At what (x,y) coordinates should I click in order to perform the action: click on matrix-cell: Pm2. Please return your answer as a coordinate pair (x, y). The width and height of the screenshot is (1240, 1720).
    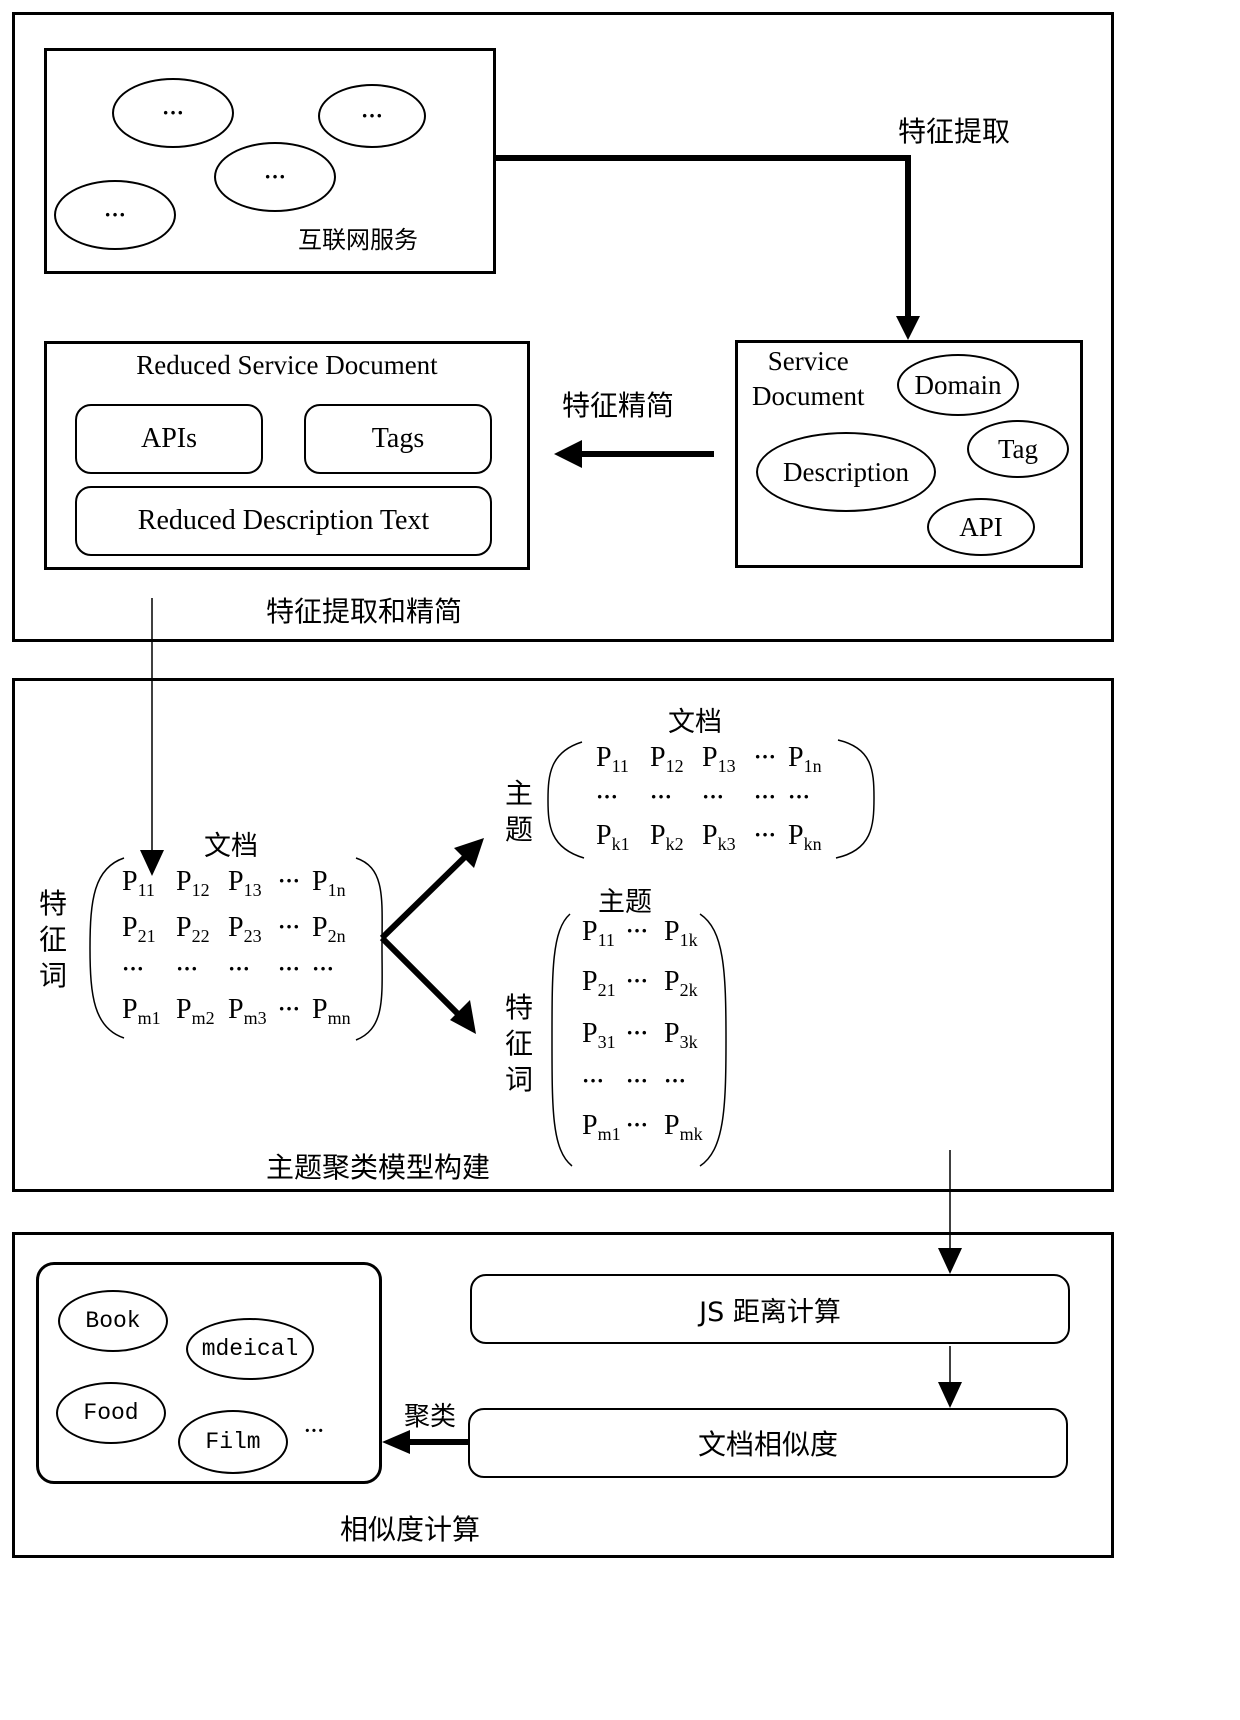
    Looking at the image, I should click on (195, 1011).